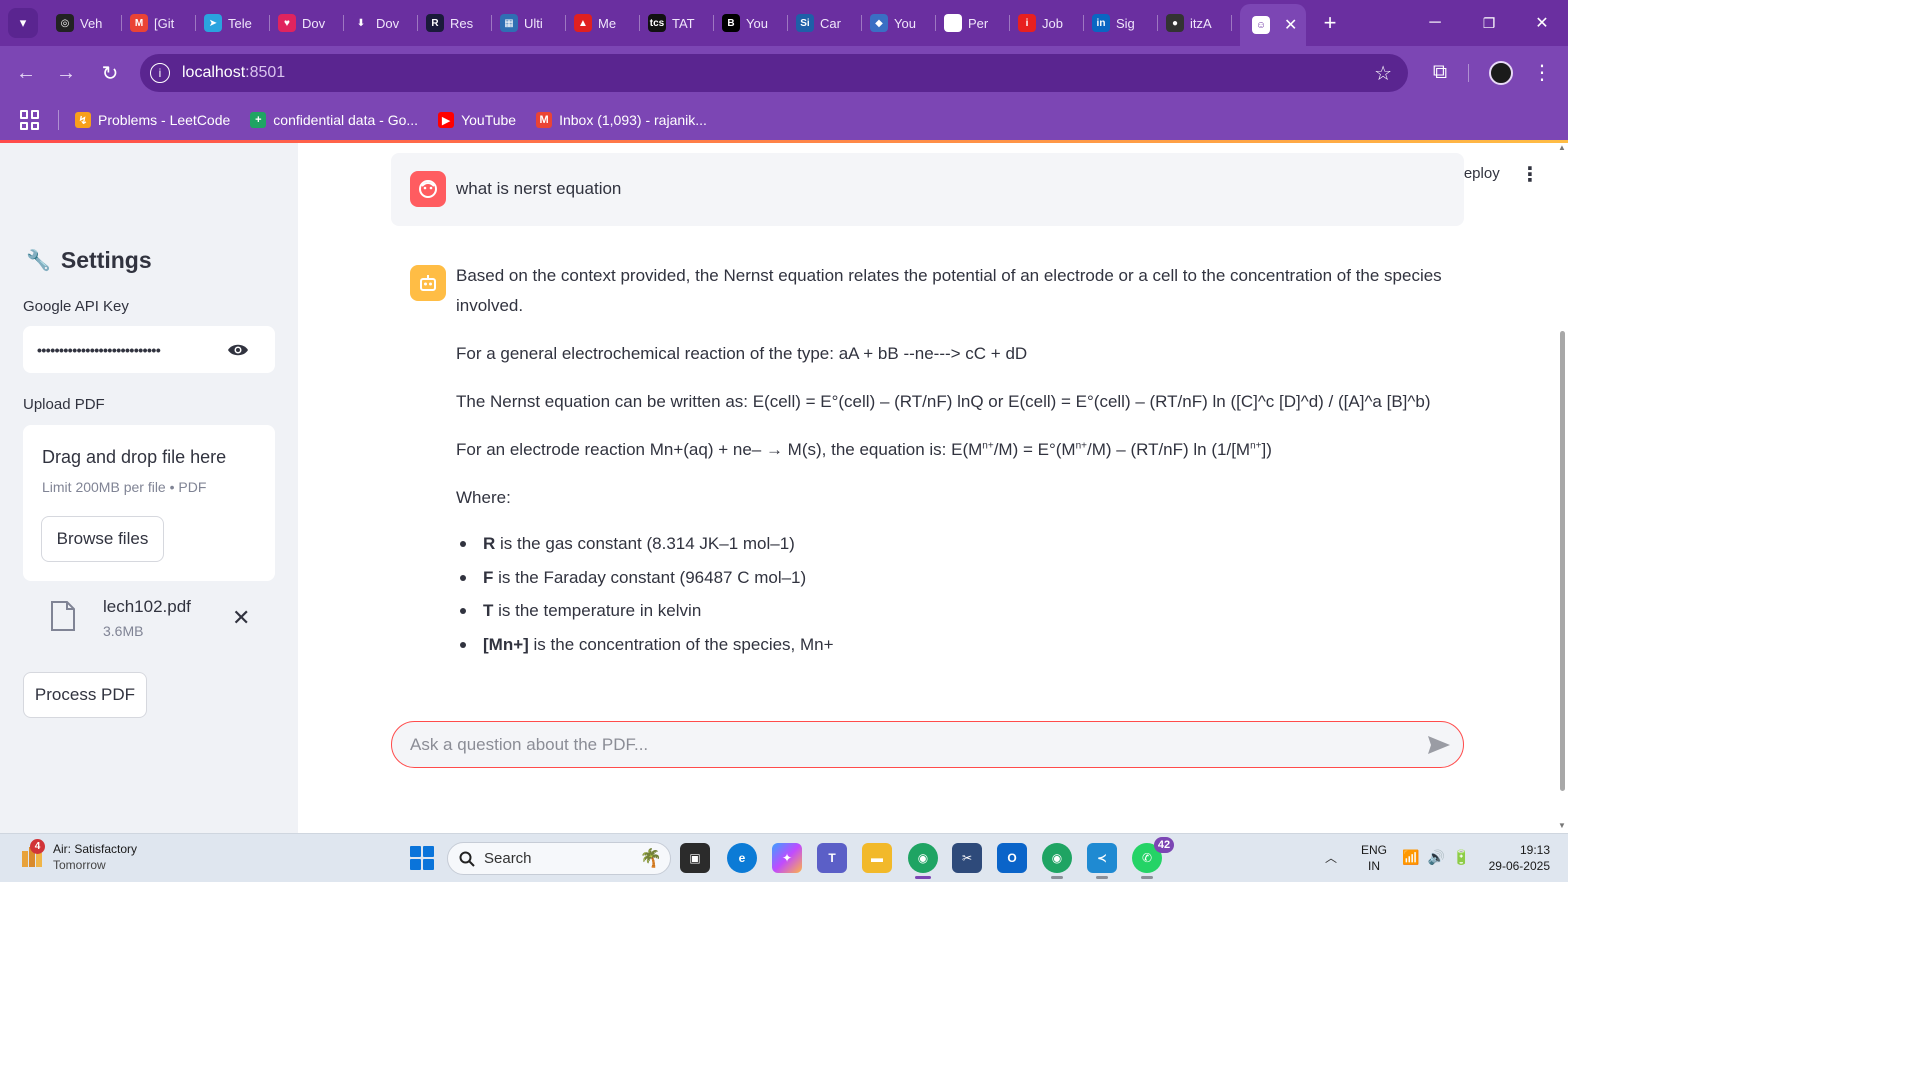  What do you see at coordinates (1153, 858) in the screenshot?
I see `whatsapp-icon: ✆ 42` at bounding box center [1153, 858].